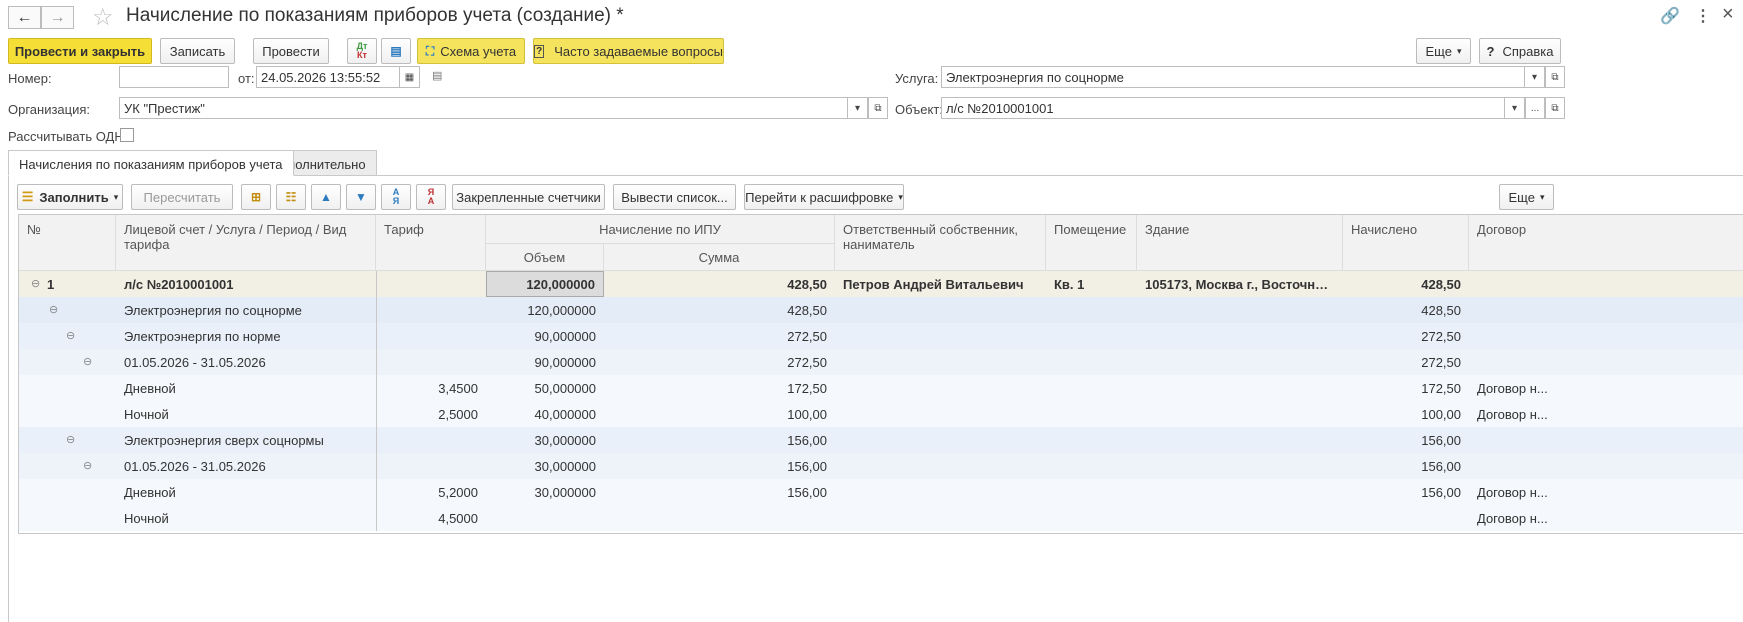 The image size is (1743, 622). What do you see at coordinates (326, 197) in the screenshot?
I see `move-up-button: ▲` at bounding box center [326, 197].